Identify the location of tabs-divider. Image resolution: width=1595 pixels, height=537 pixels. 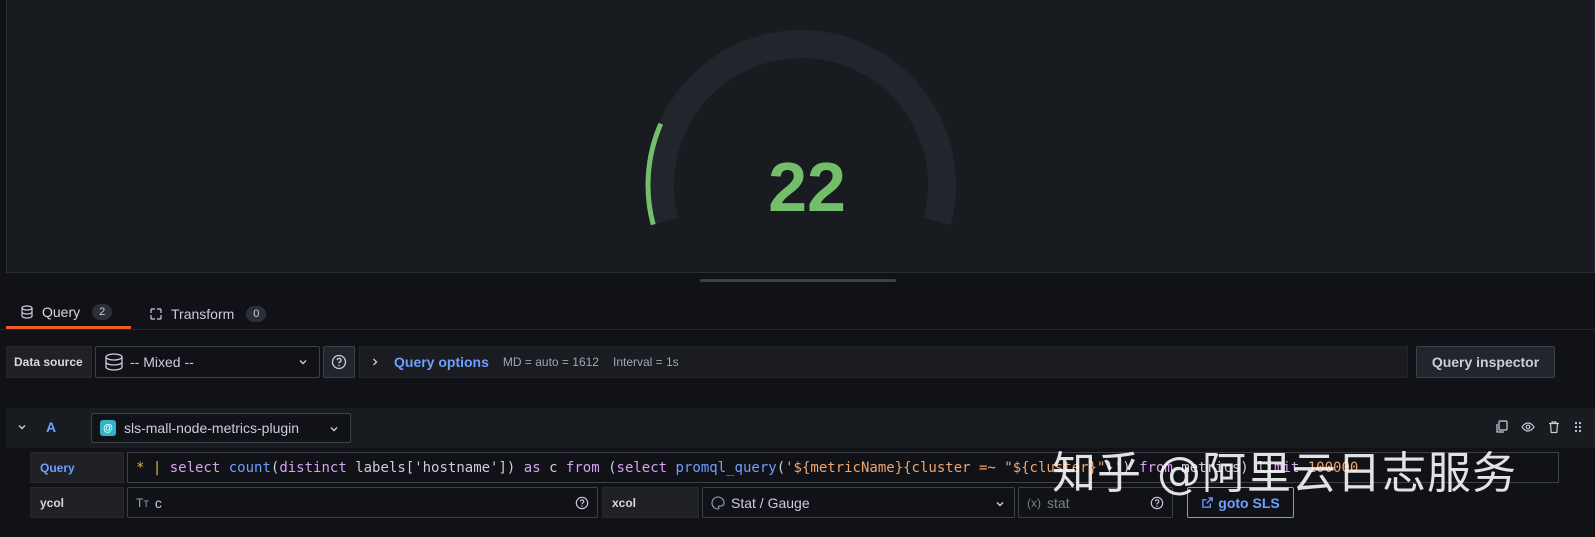
(797, 329).